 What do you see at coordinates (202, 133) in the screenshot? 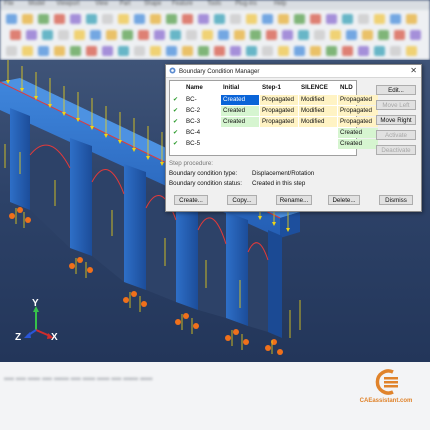
I see `row-name: BC-4` at bounding box center [202, 133].